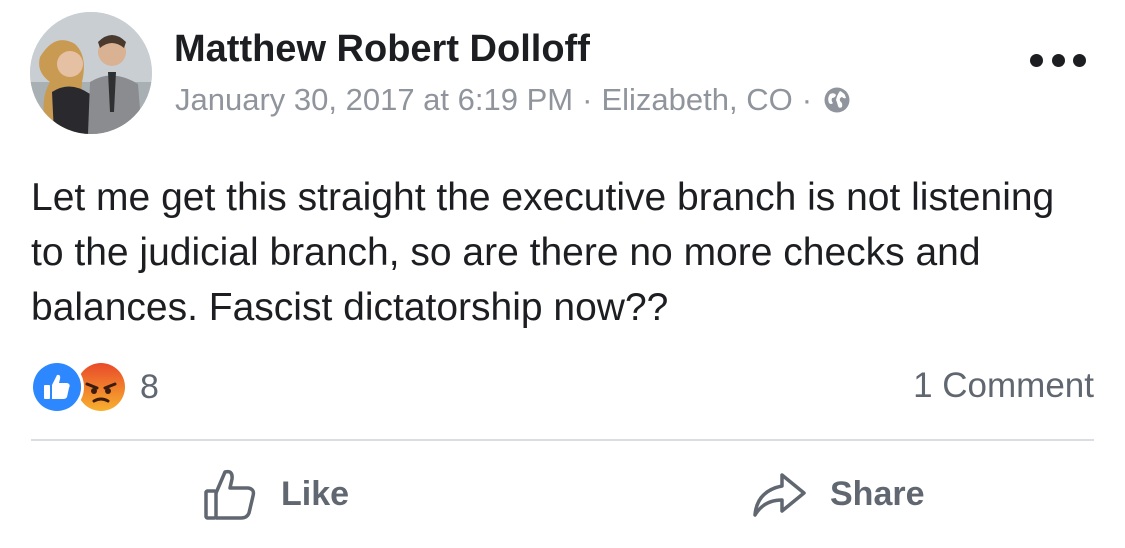 This screenshot has width=1125, height=548. What do you see at coordinates (230, 494) in the screenshot?
I see `thumbs-up-icon` at bounding box center [230, 494].